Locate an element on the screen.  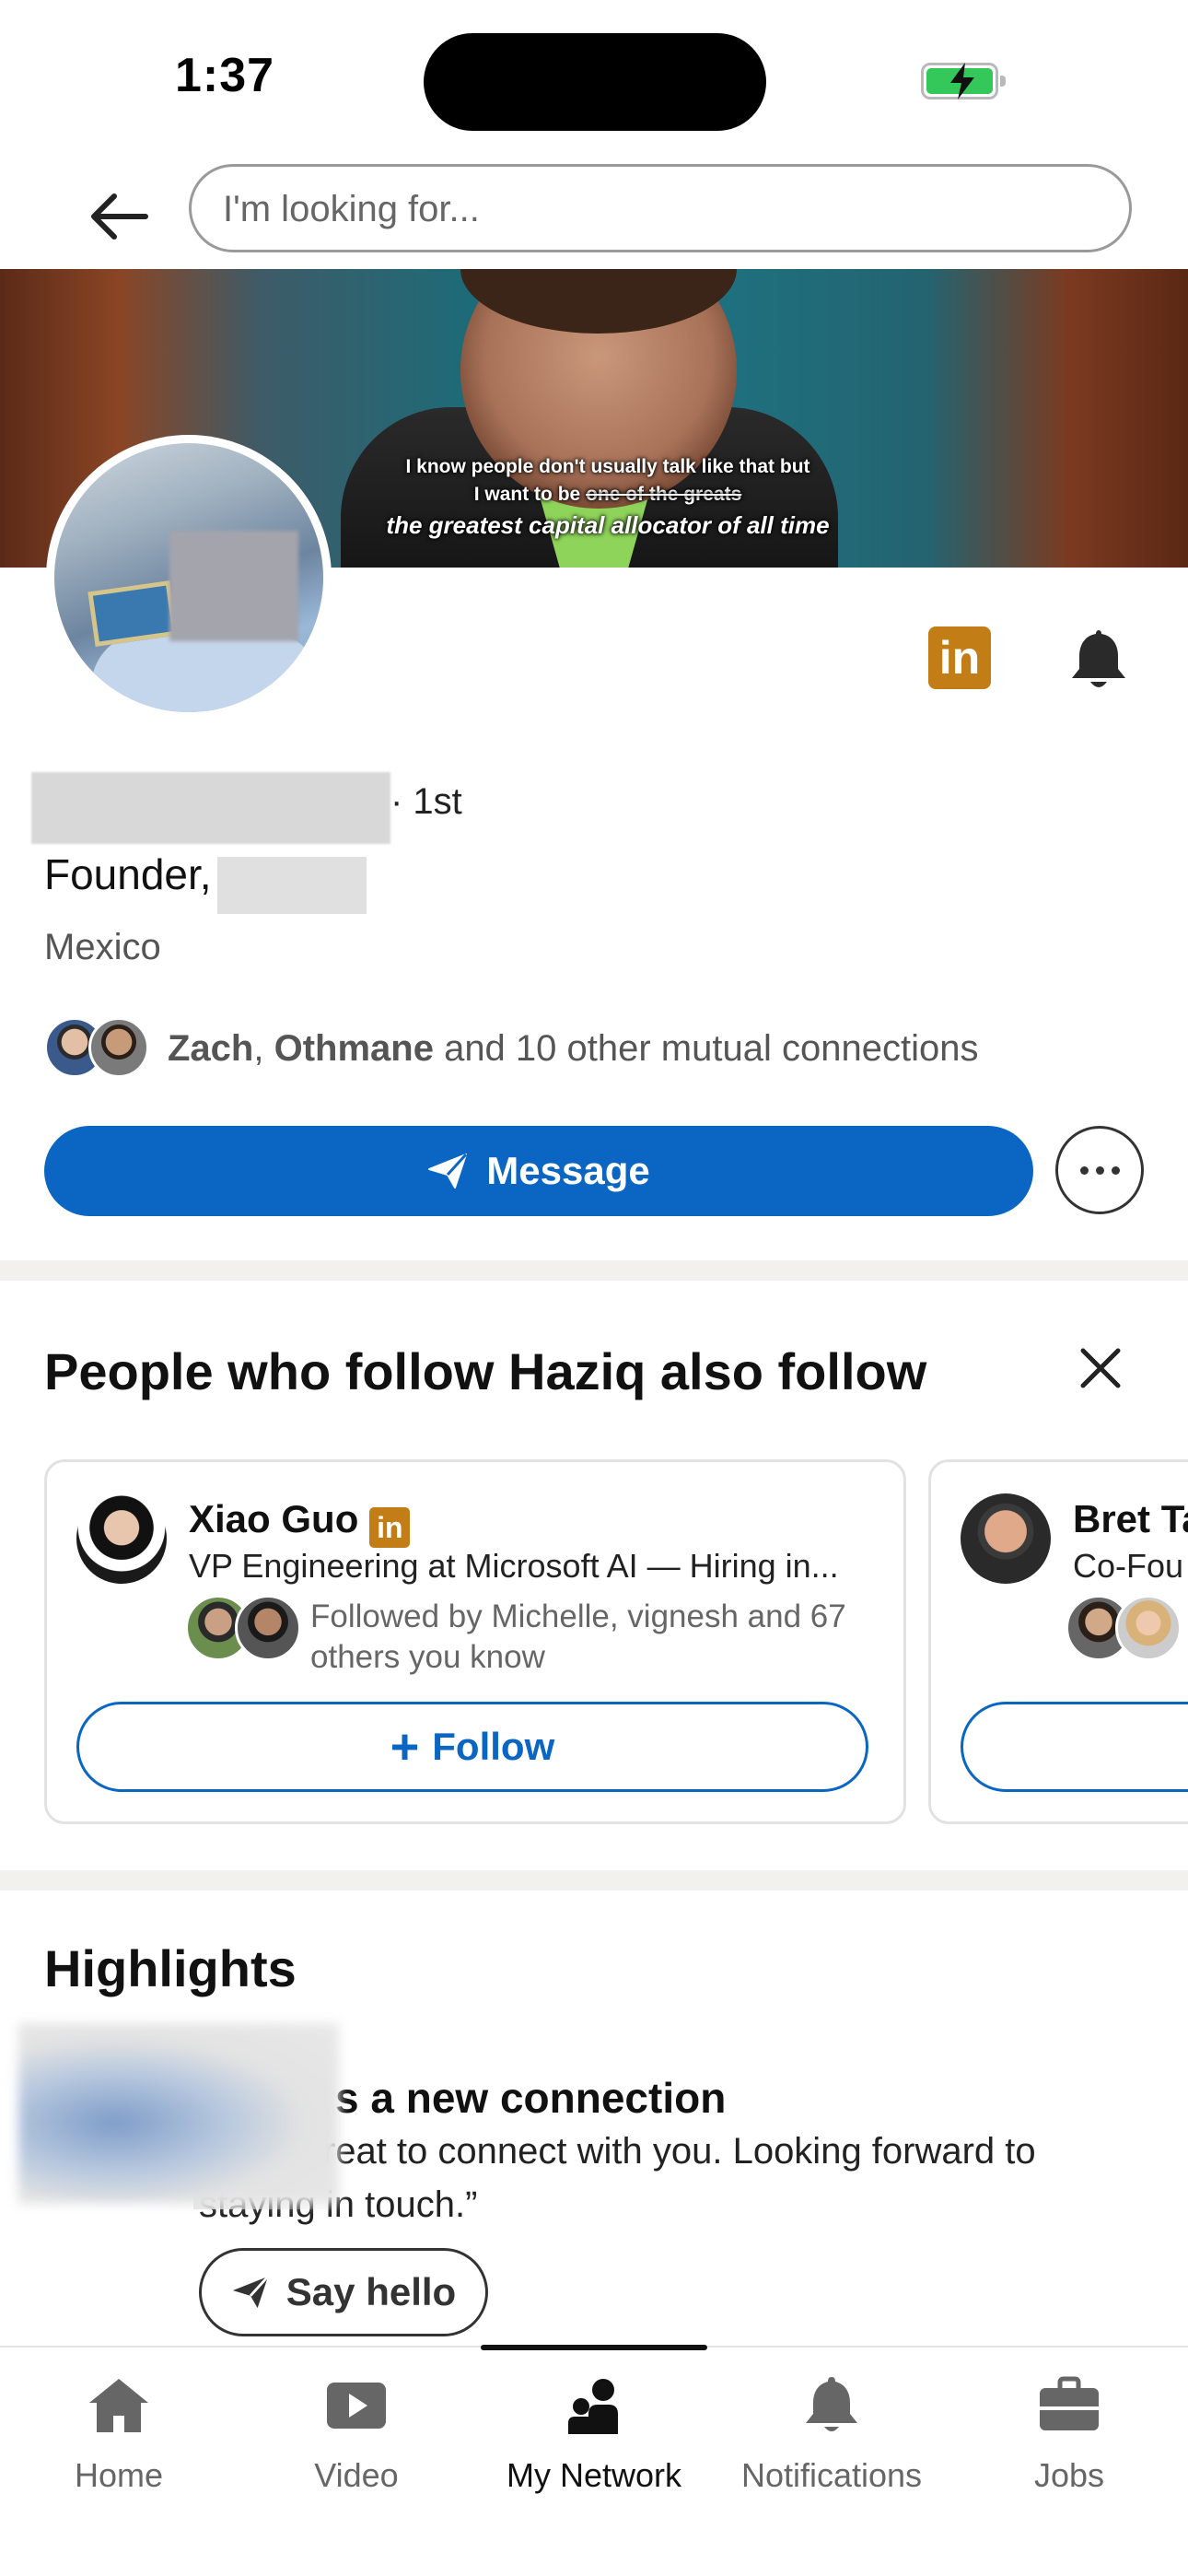
profile-avatar is located at coordinates (189, 577).